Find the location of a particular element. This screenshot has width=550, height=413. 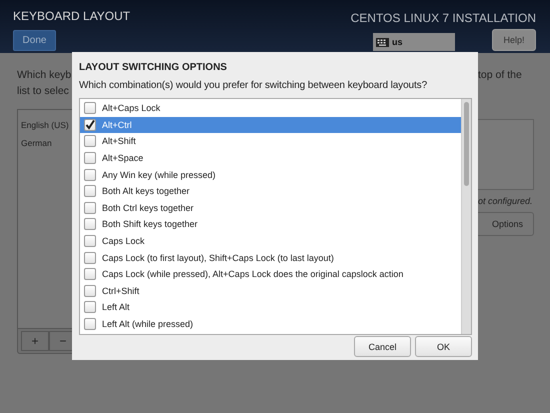

help-button: Help! is located at coordinates (514, 40).